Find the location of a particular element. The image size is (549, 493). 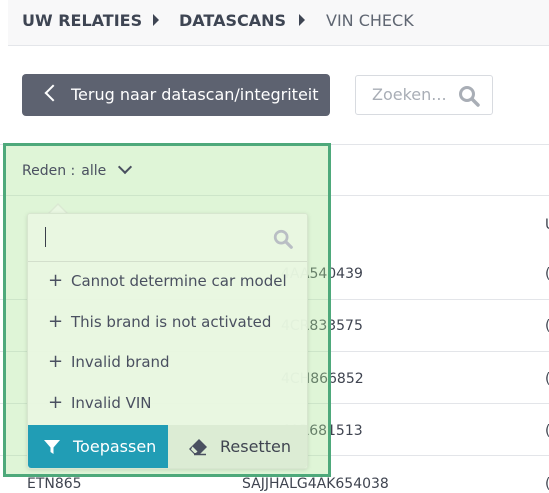

filter-option: + Invalid brand is located at coordinates (167, 363).